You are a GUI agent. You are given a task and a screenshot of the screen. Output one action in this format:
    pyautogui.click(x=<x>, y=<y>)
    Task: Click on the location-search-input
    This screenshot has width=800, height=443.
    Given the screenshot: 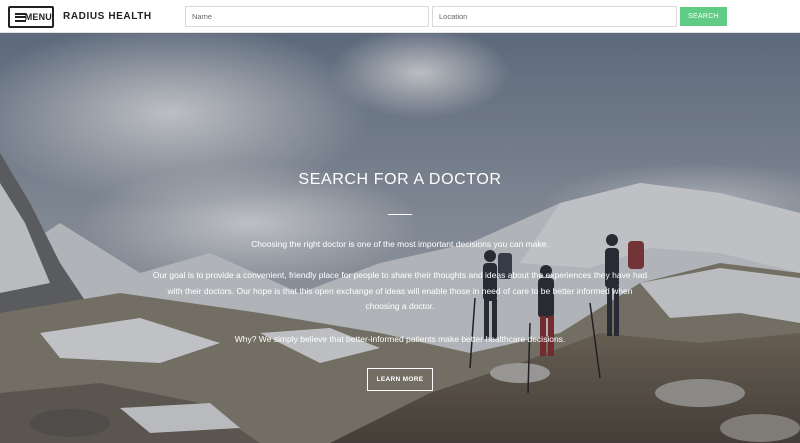 What is the action you would take?
    pyautogui.click(x=554, y=16)
    